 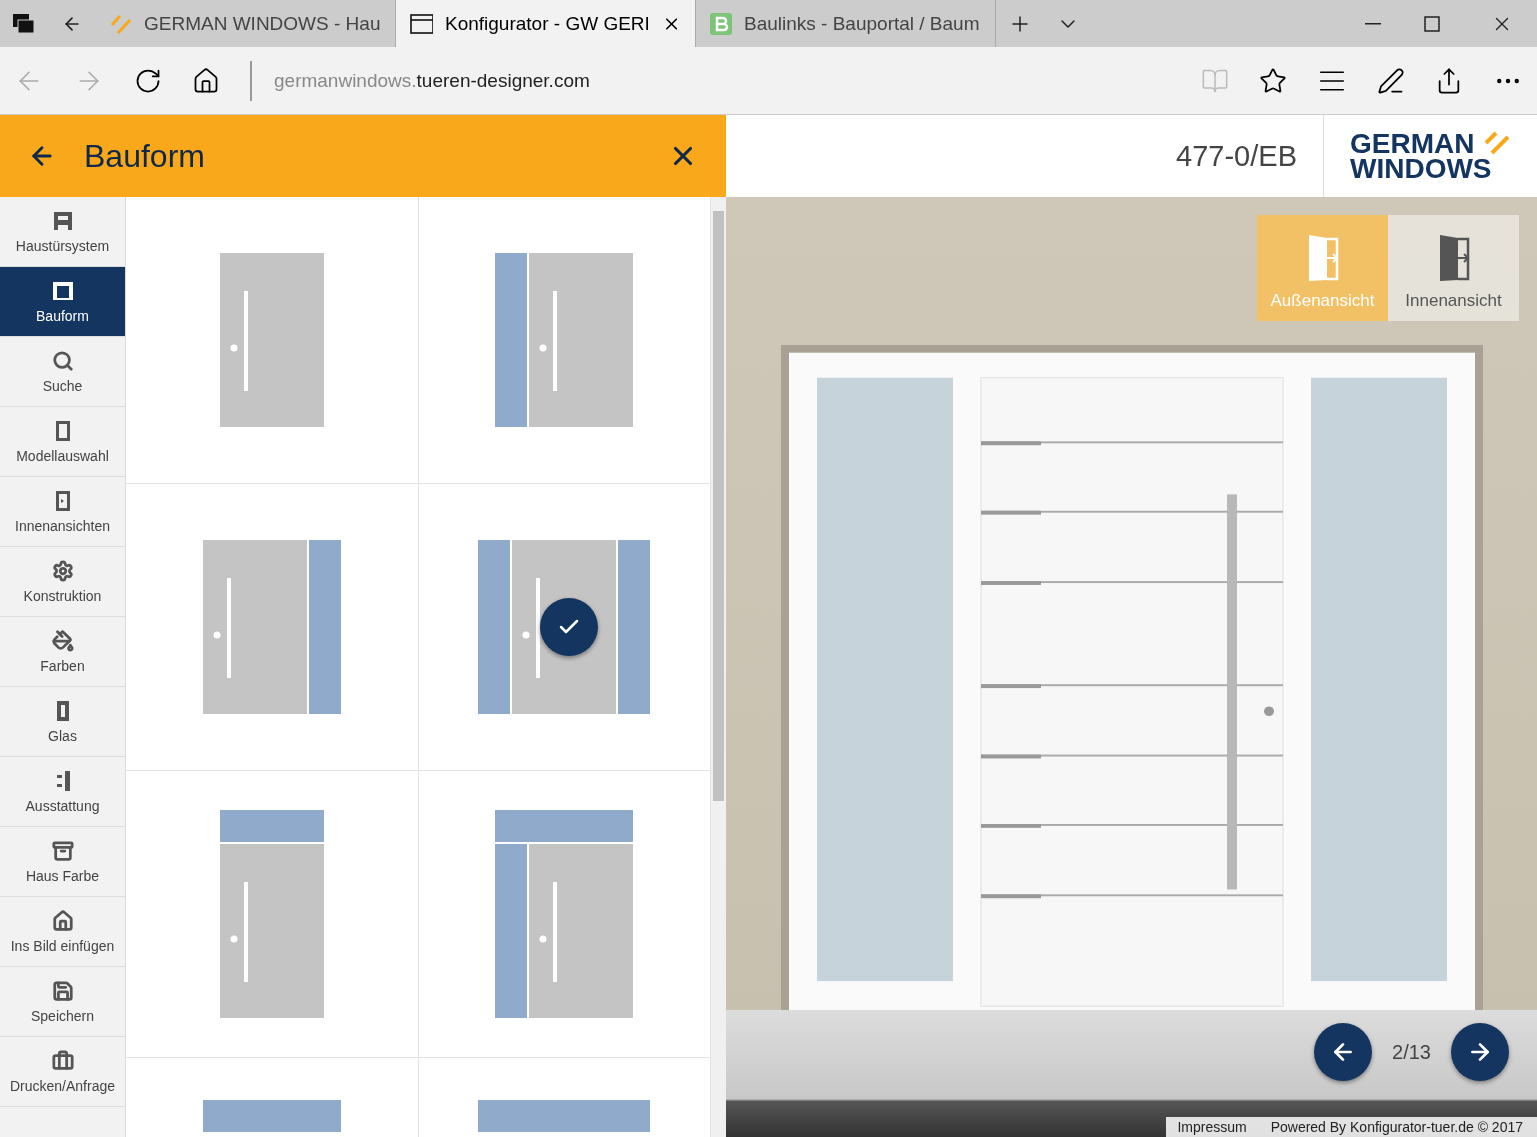 I want to click on frame-icon, so click(x=62, y=290).